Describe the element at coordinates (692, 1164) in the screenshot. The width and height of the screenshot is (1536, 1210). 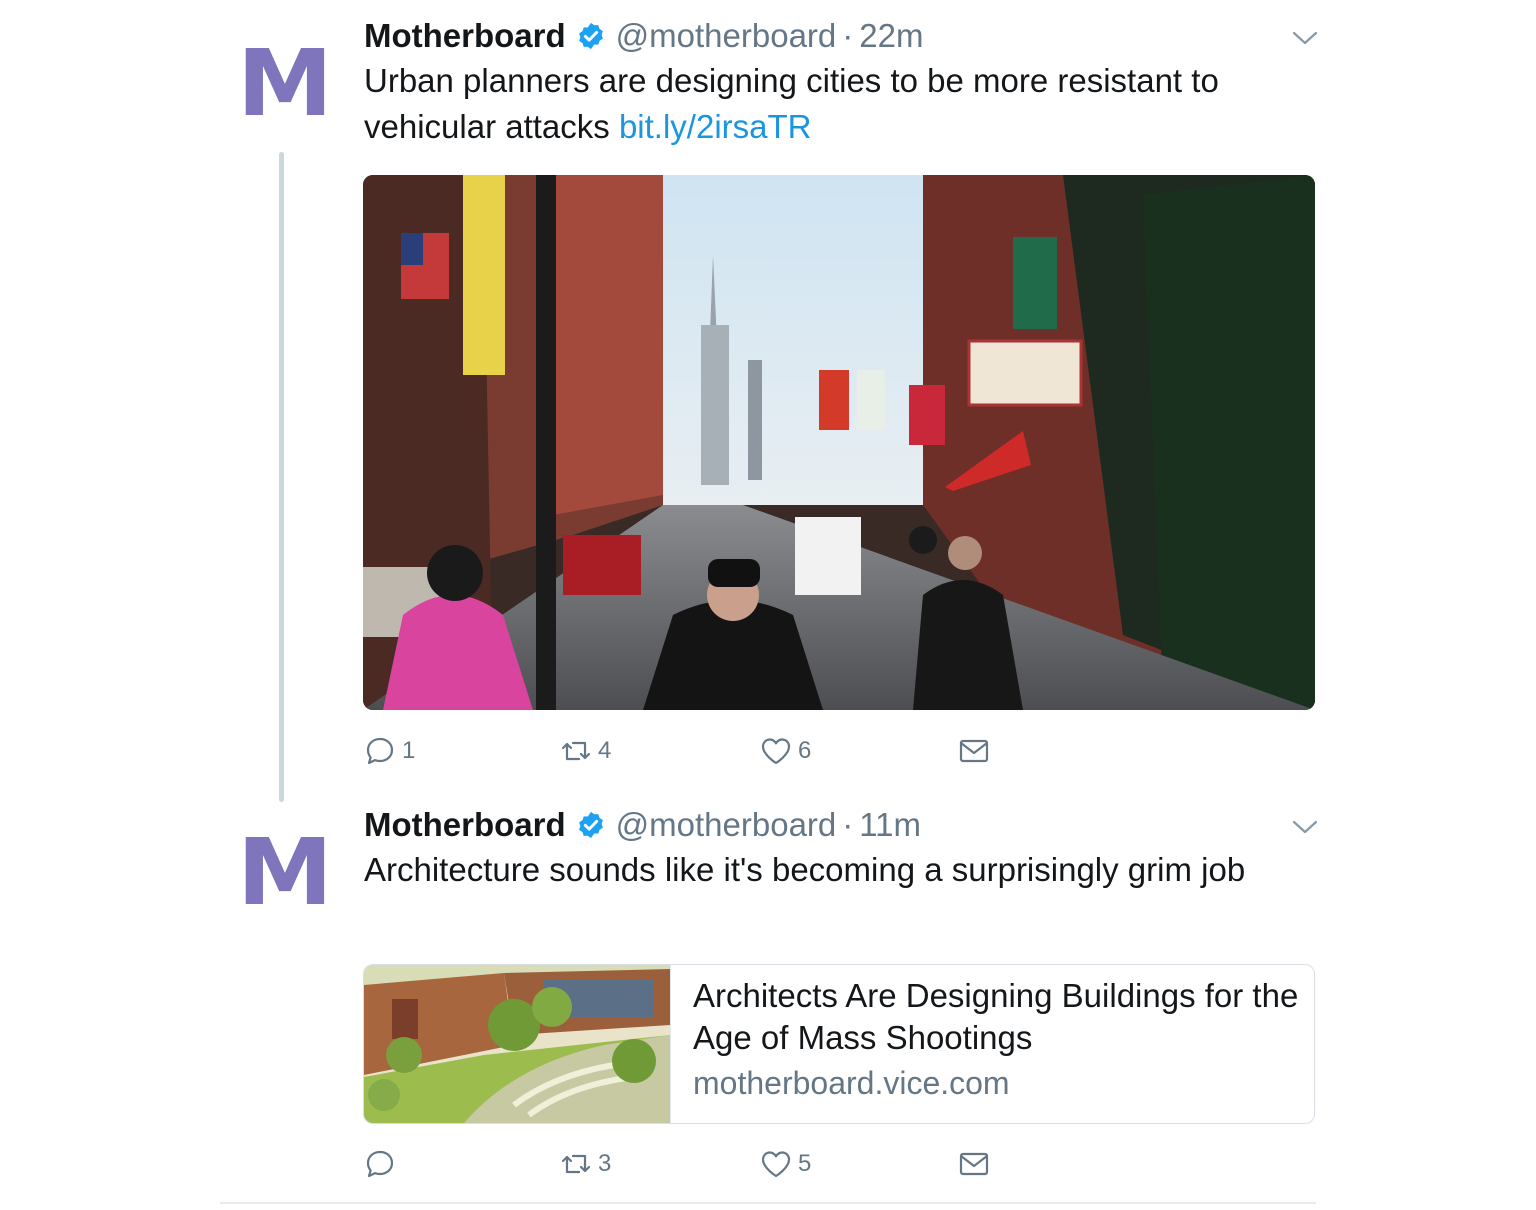
I see `tweet-actions: 3 5` at that location.